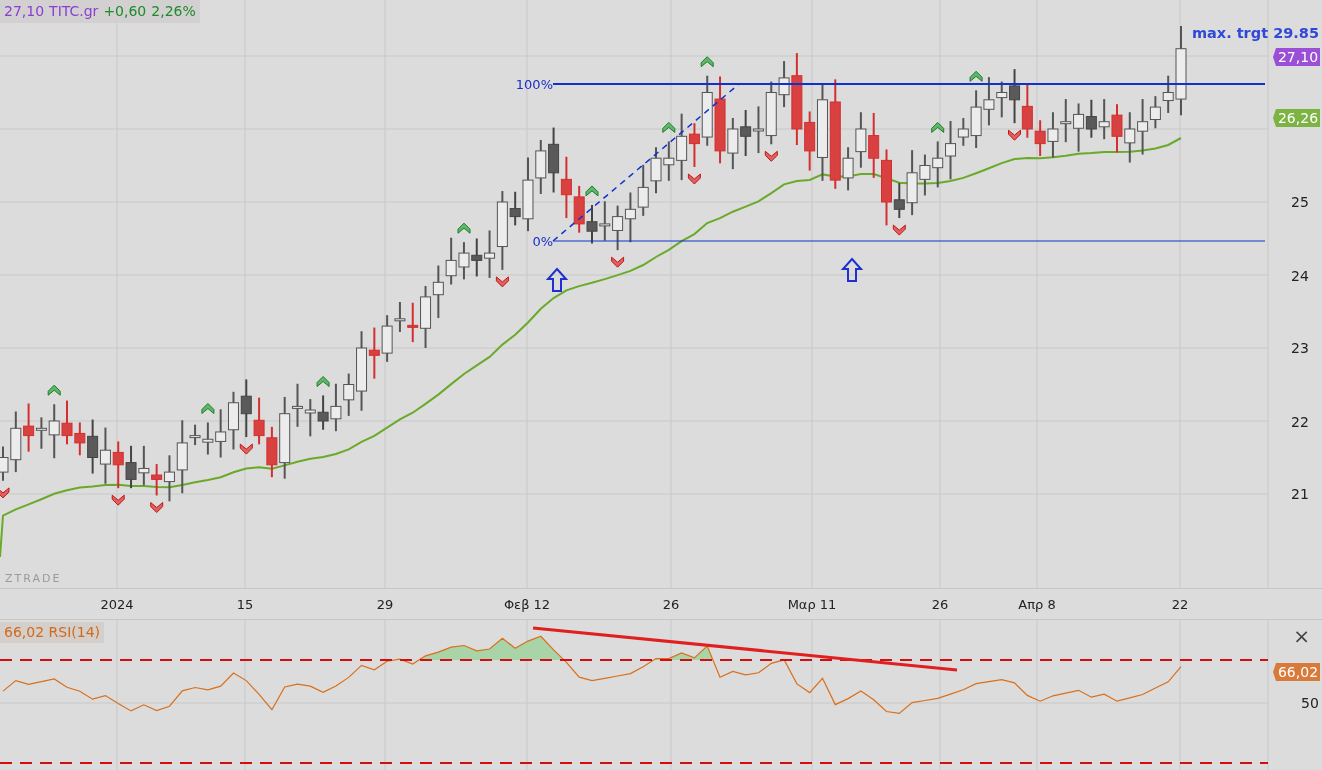 The width and height of the screenshot is (1322, 770). What do you see at coordinates (24, 11) in the screenshot?
I see `price-value: 27,10` at bounding box center [24, 11].